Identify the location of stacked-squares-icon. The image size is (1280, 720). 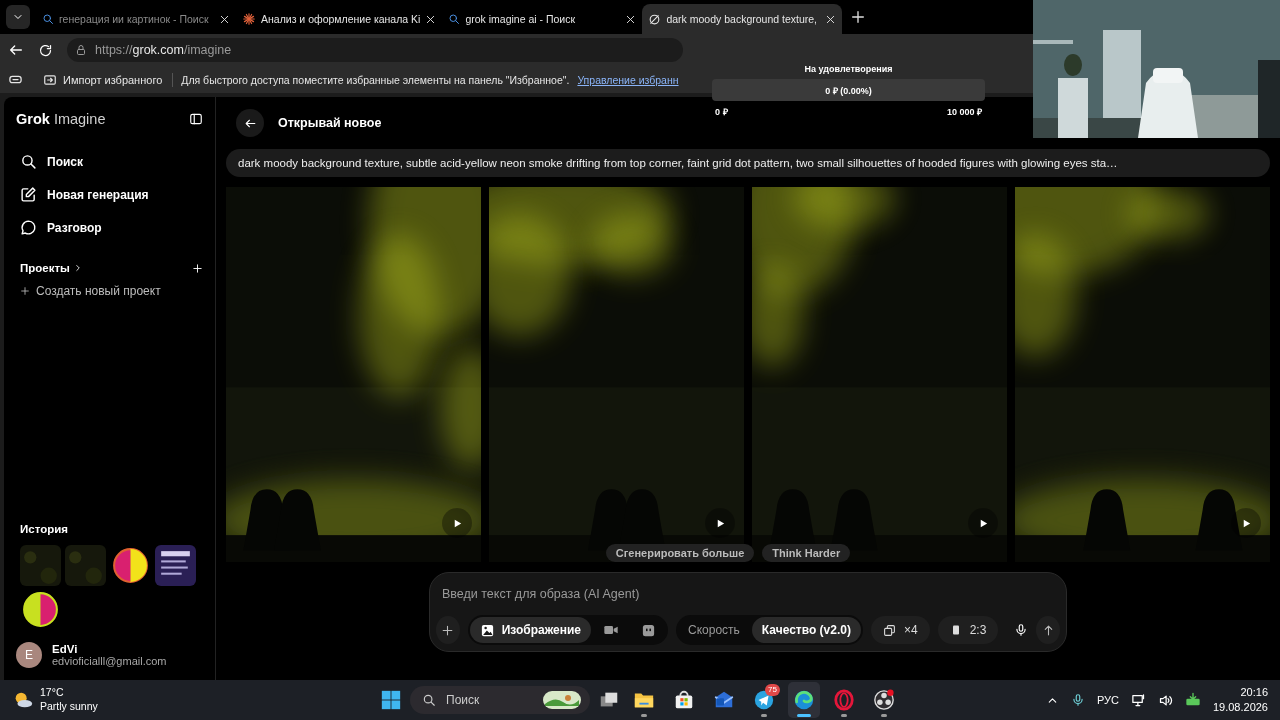
(889, 630).